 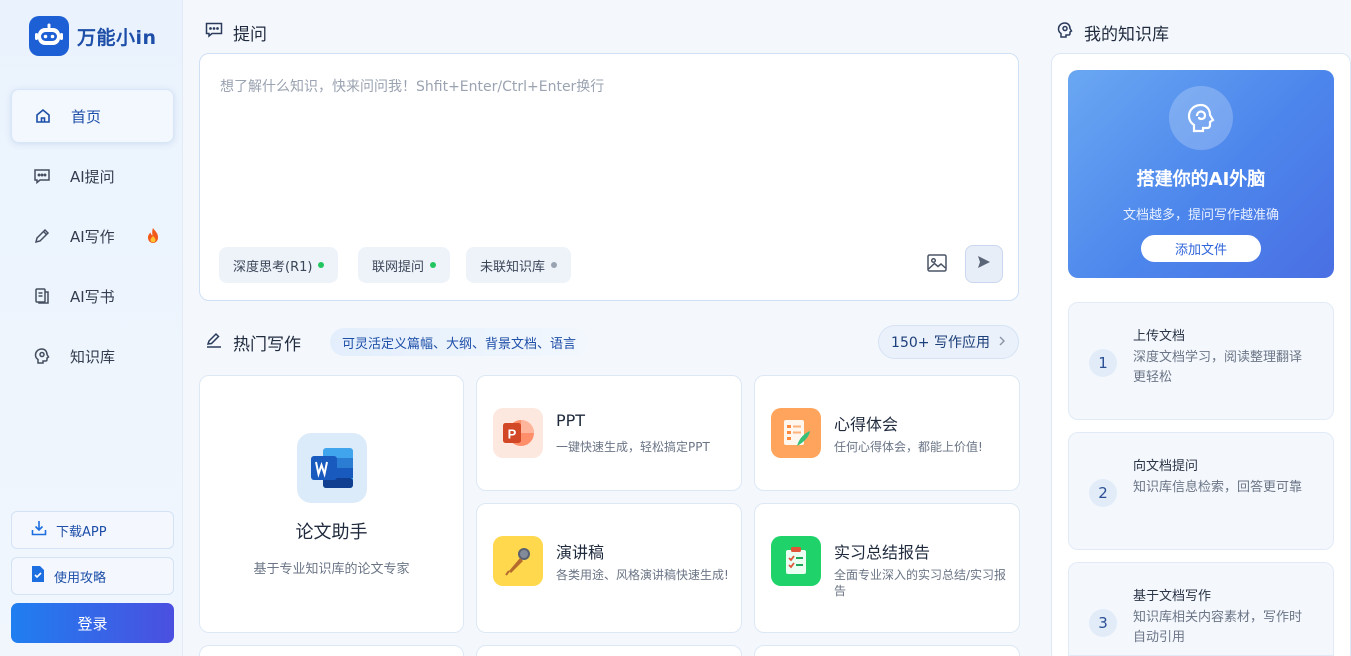 I want to click on ppt-icon: P, so click(x=518, y=433).